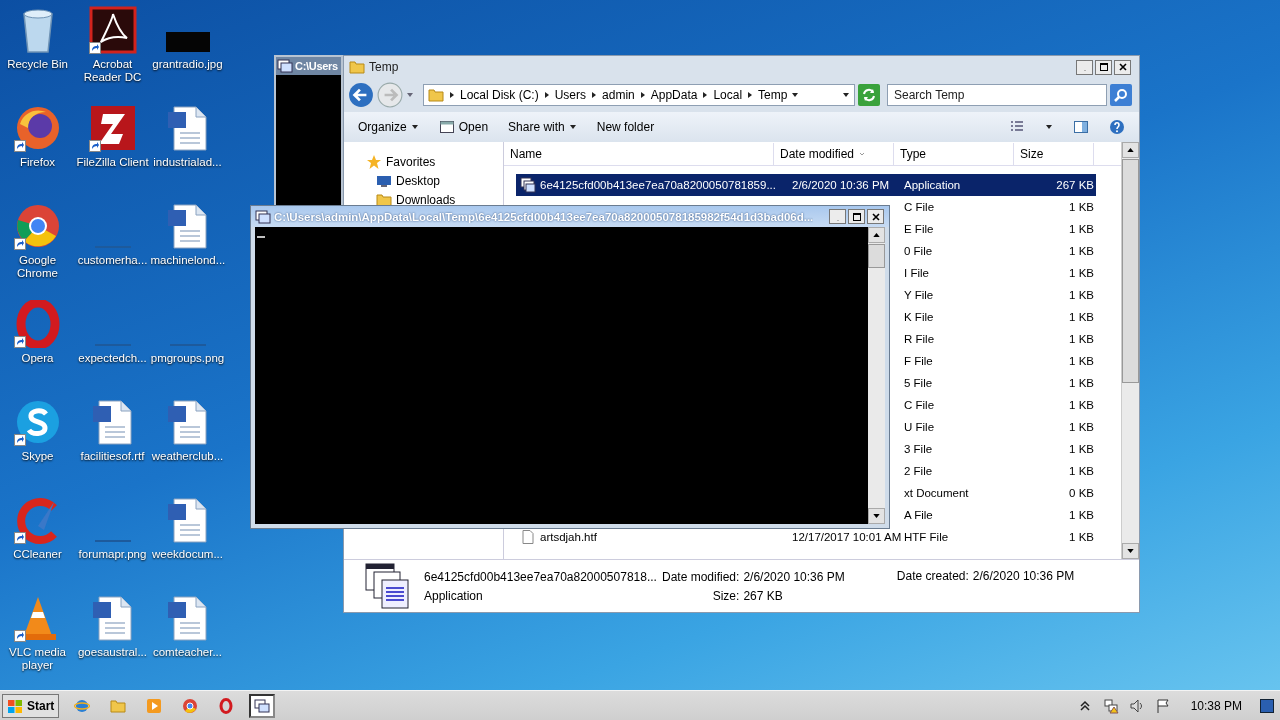 The image size is (1280, 720). What do you see at coordinates (918, 361) in the screenshot?
I see `file-type: F File` at bounding box center [918, 361].